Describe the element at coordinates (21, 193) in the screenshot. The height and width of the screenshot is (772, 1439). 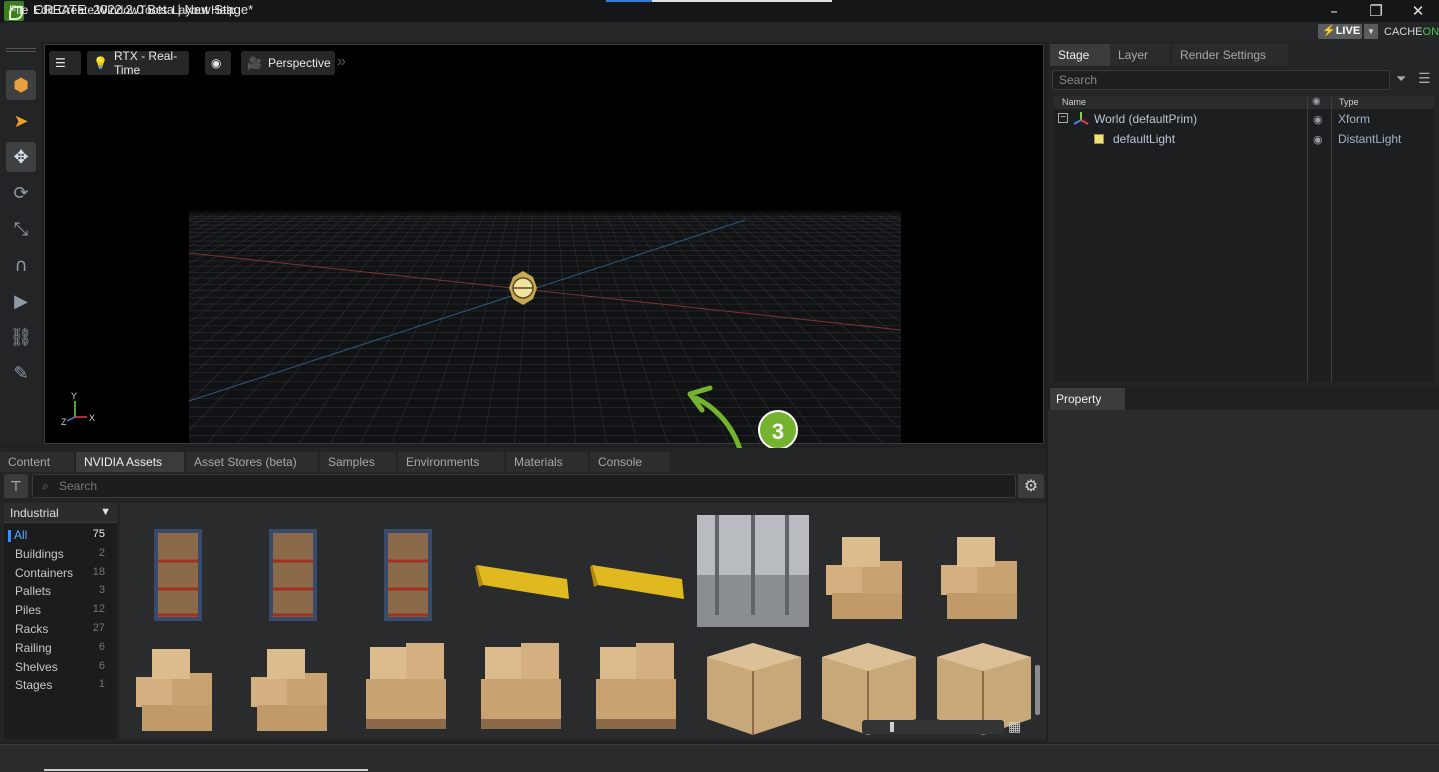
I see `rotate-icon: ⟳` at that location.